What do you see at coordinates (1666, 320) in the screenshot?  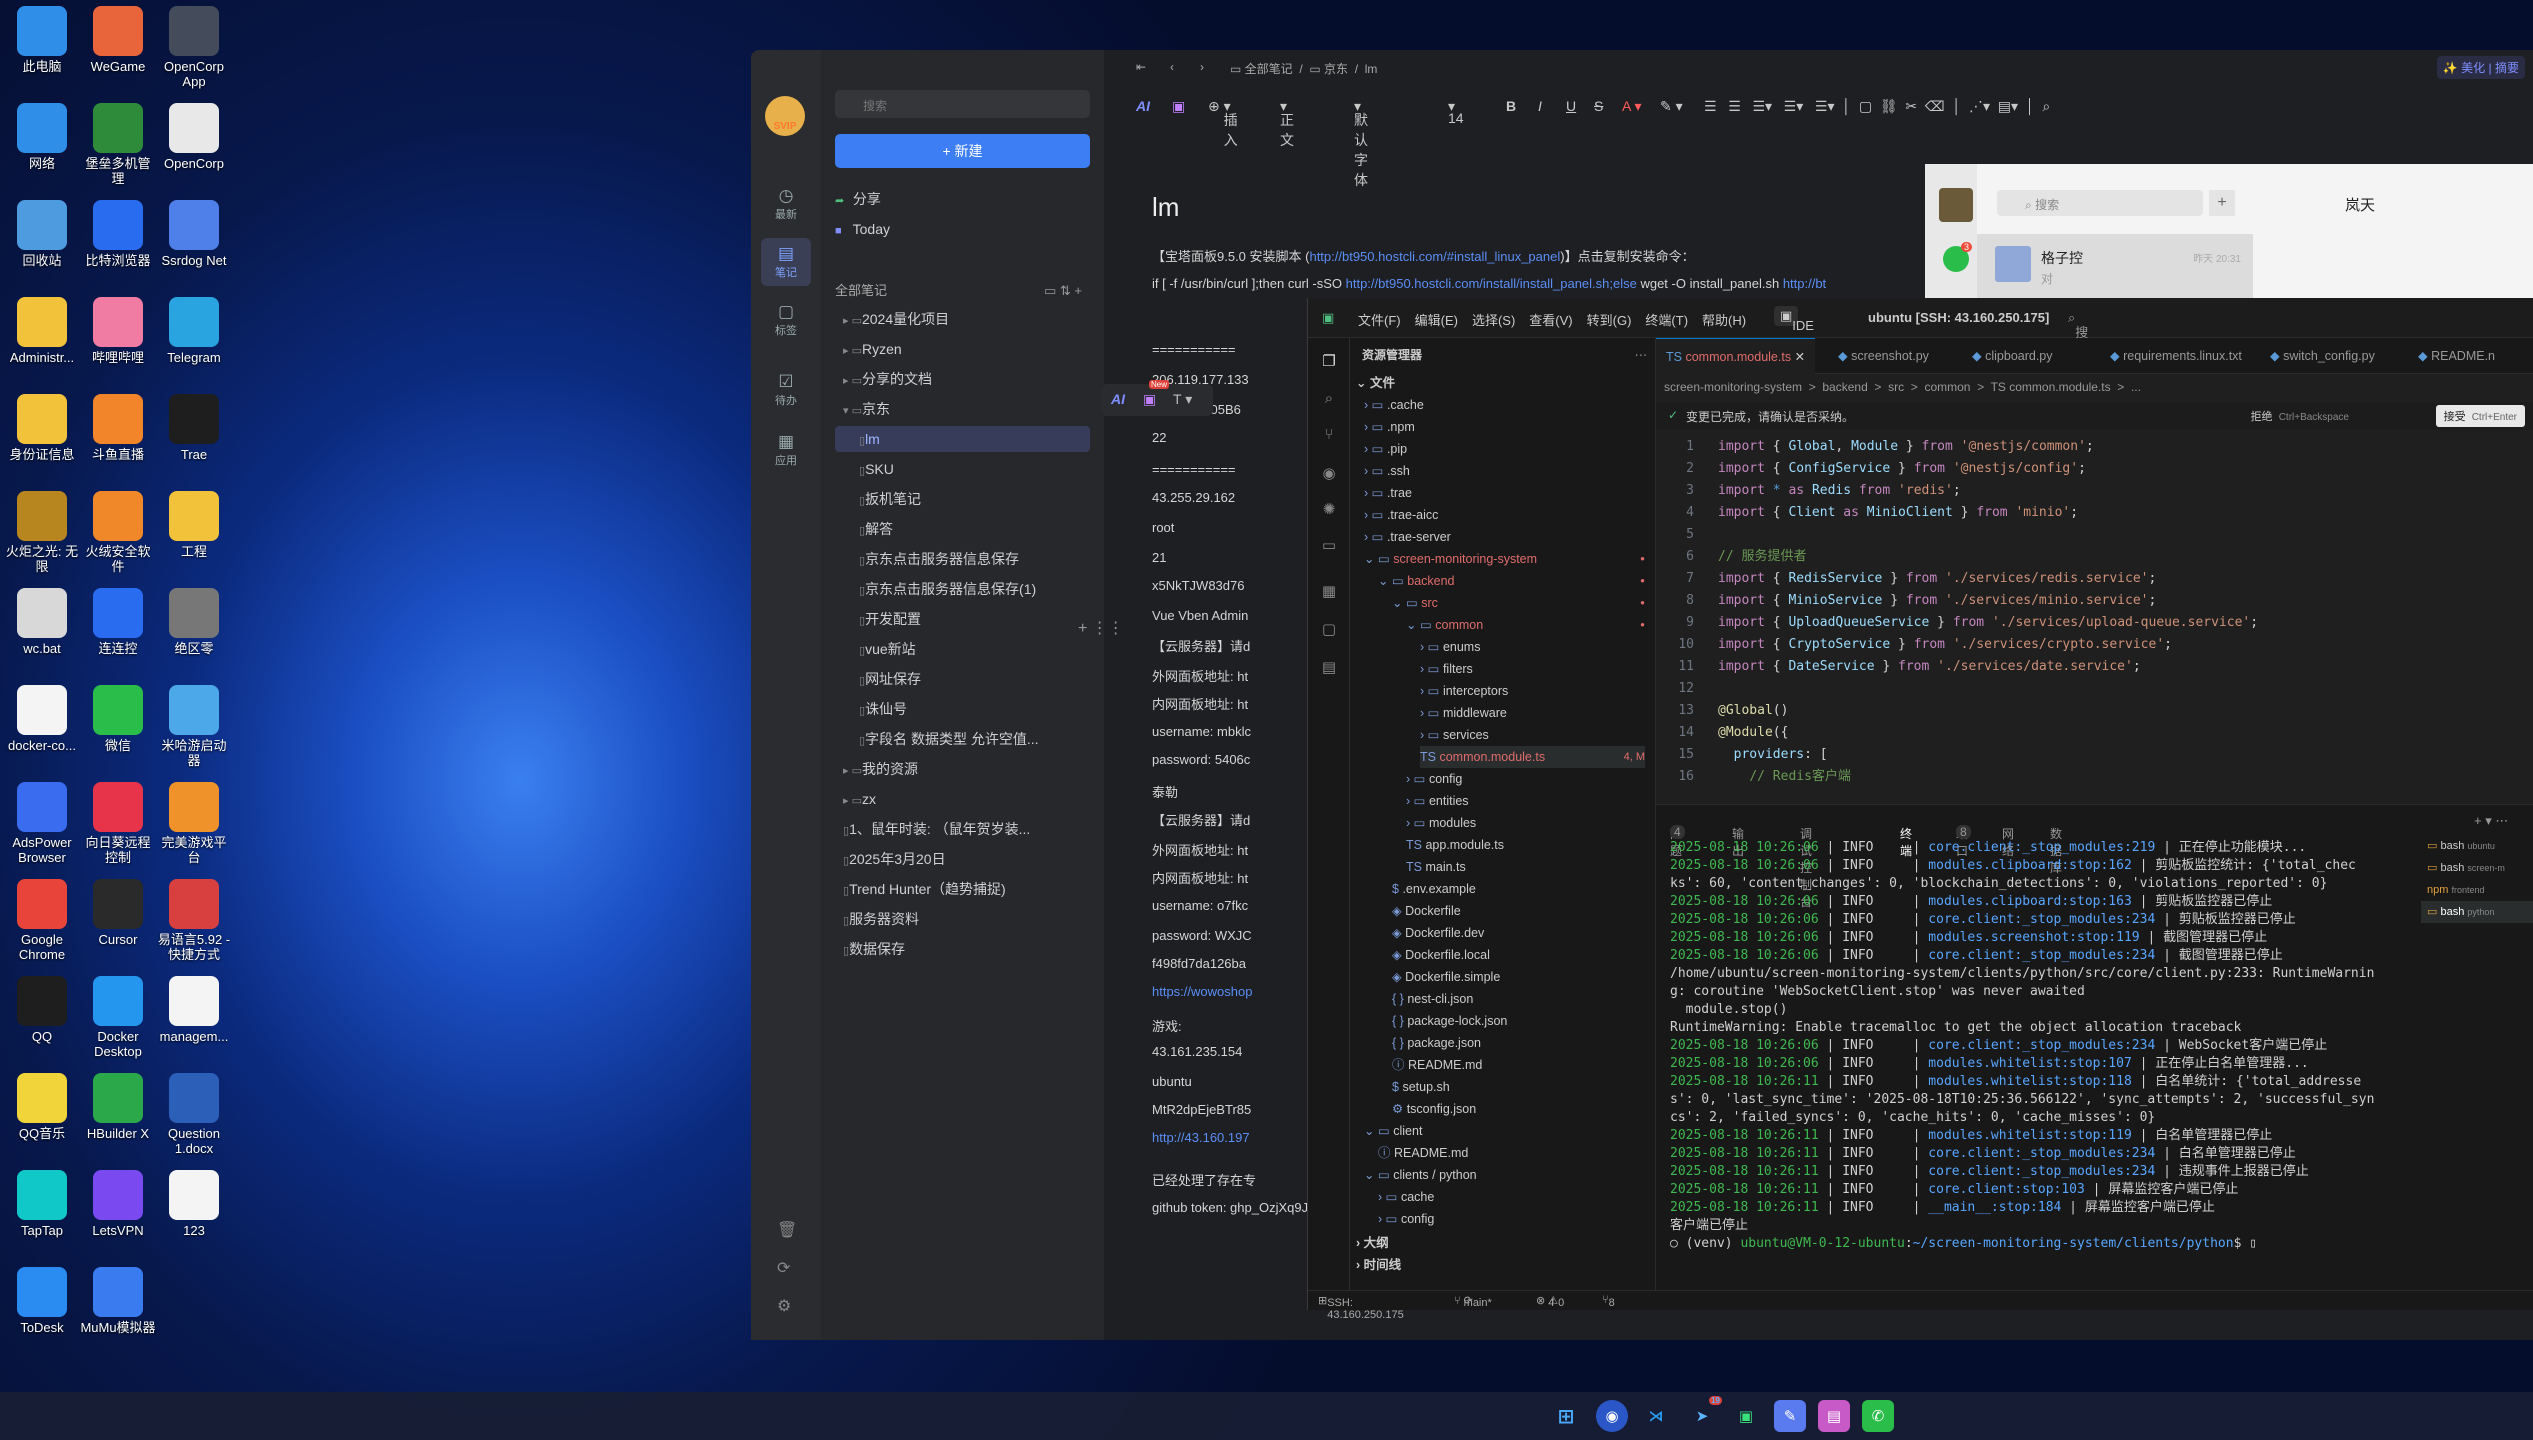 I see `menu-item: 终端(T)` at bounding box center [1666, 320].